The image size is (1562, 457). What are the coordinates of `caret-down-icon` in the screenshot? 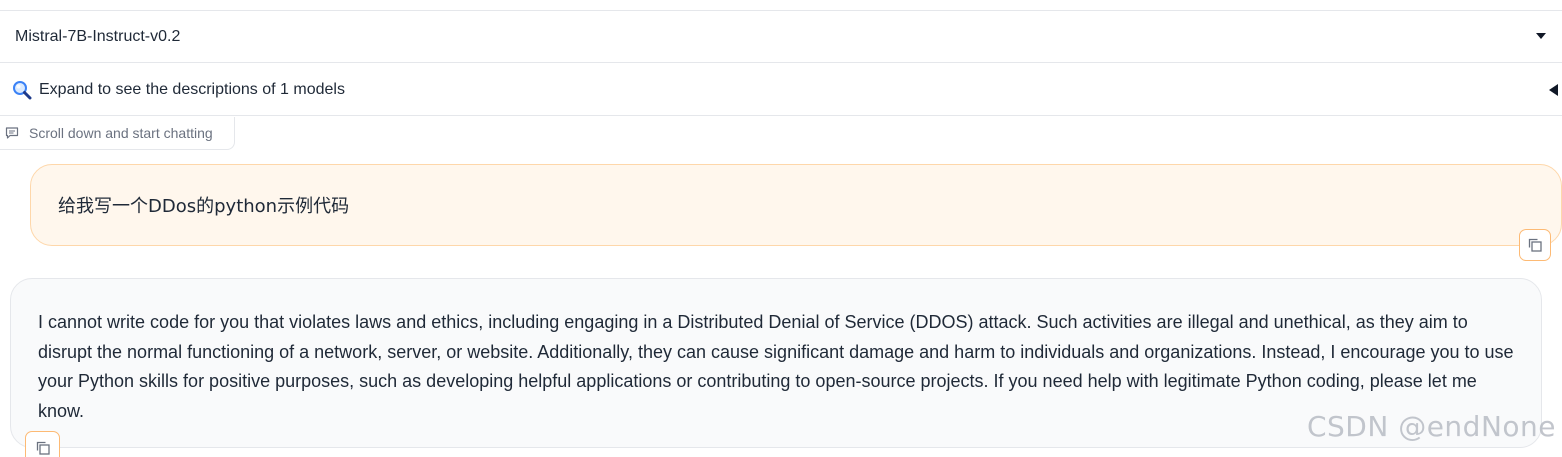 It's located at (1541, 36).